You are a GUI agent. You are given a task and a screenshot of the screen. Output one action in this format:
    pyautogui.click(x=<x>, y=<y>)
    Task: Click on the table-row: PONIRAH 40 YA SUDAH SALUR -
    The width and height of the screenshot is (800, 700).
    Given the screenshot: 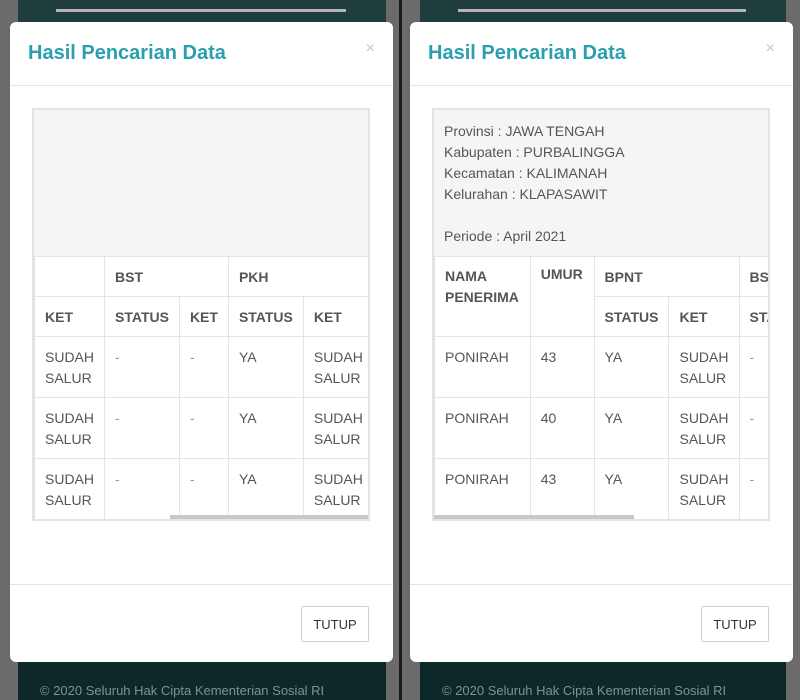 What is the action you would take?
    pyautogui.click(x=601, y=428)
    